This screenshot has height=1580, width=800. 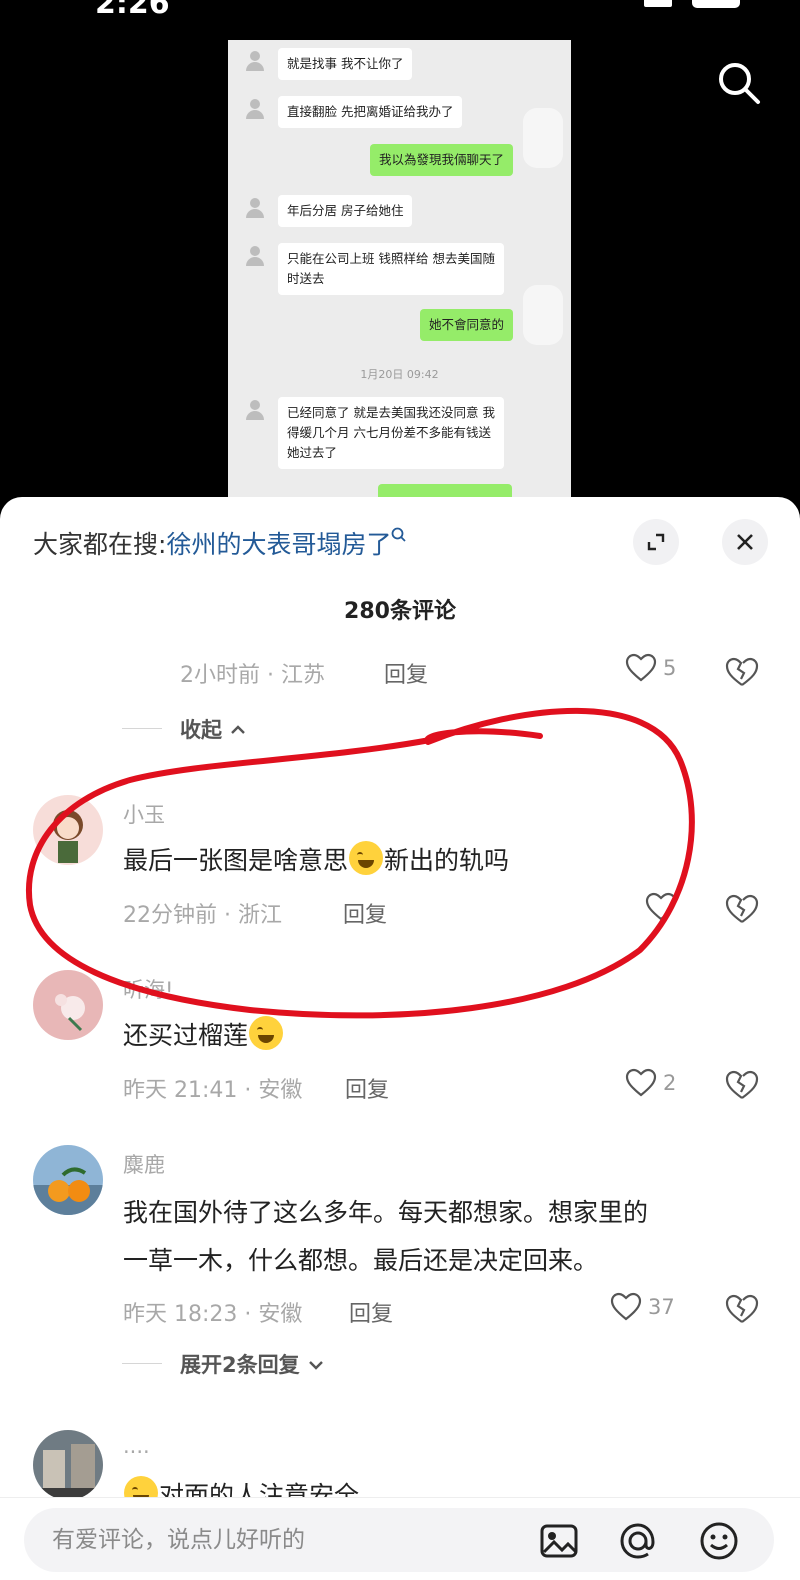 What do you see at coordinates (719, 1541) in the screenshot?
I see `emoji-icon` at bounding box center [719, 1541].